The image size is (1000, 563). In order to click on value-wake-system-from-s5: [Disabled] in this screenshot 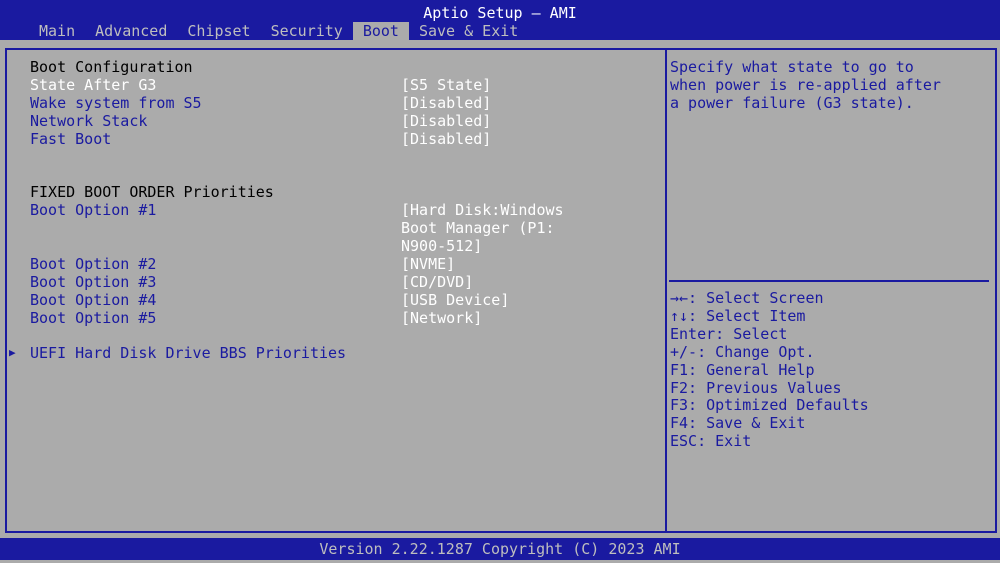, I will do `click(446, 103)`.